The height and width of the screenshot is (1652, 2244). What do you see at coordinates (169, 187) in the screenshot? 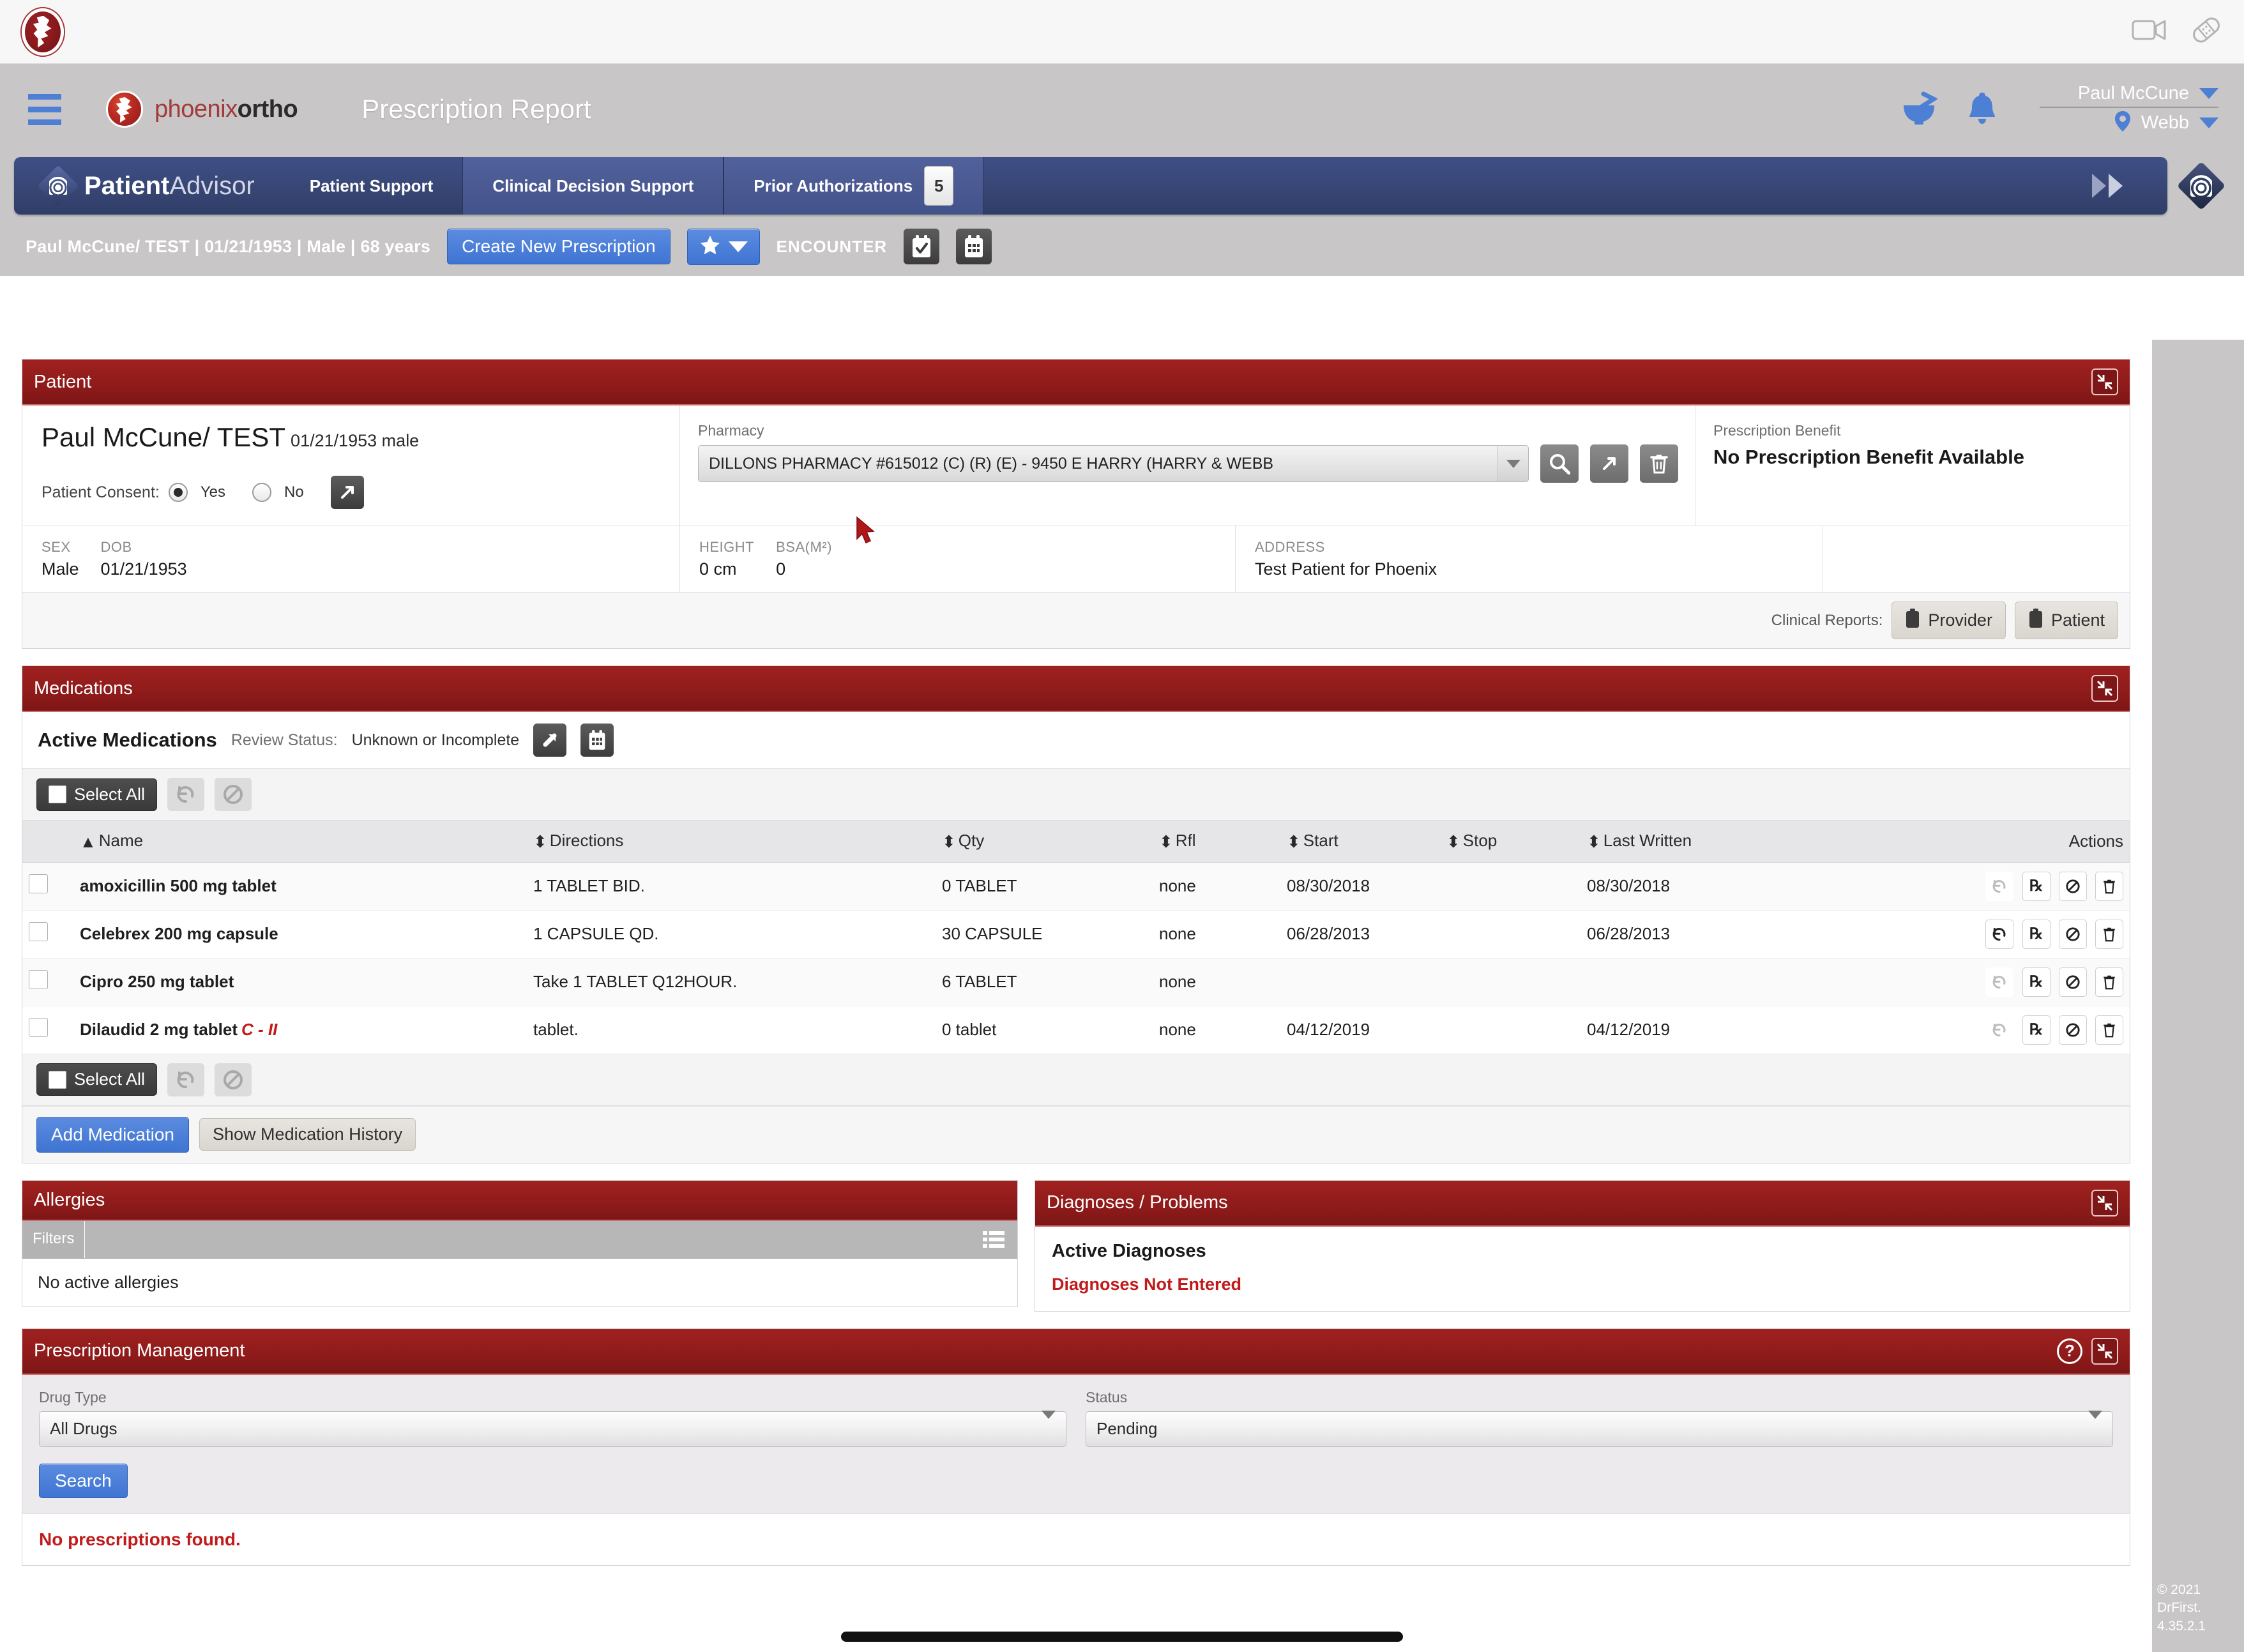
I see `patient-advisor-title: PatientAdvisor` at bounding box center [169, 187].